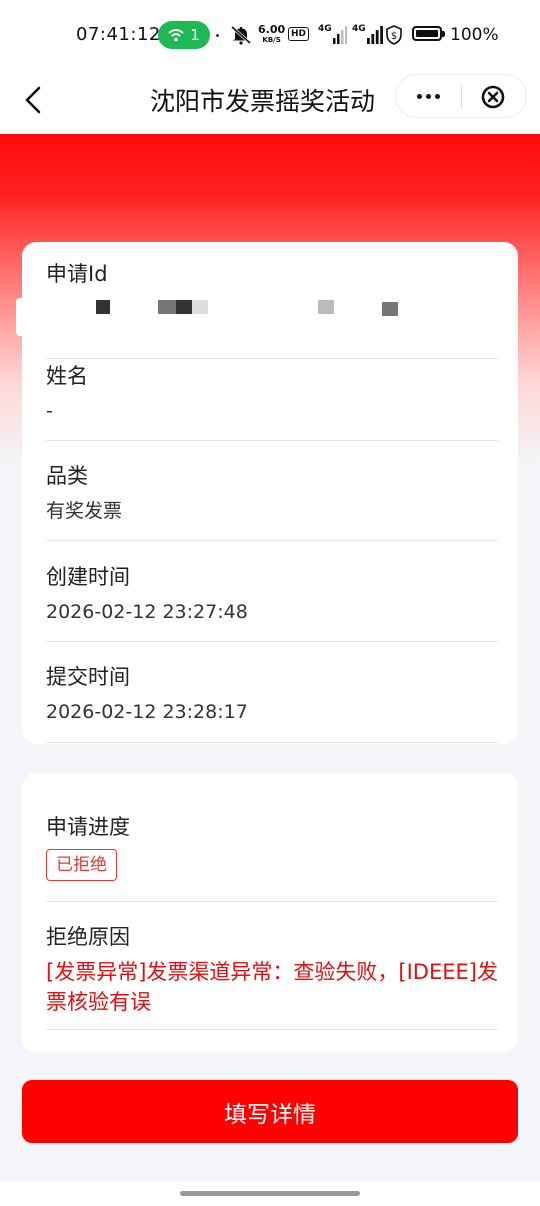 The height and width of the screenshot is (1206, 540). I want to click on name-label: 姓名, so click(67, 376).